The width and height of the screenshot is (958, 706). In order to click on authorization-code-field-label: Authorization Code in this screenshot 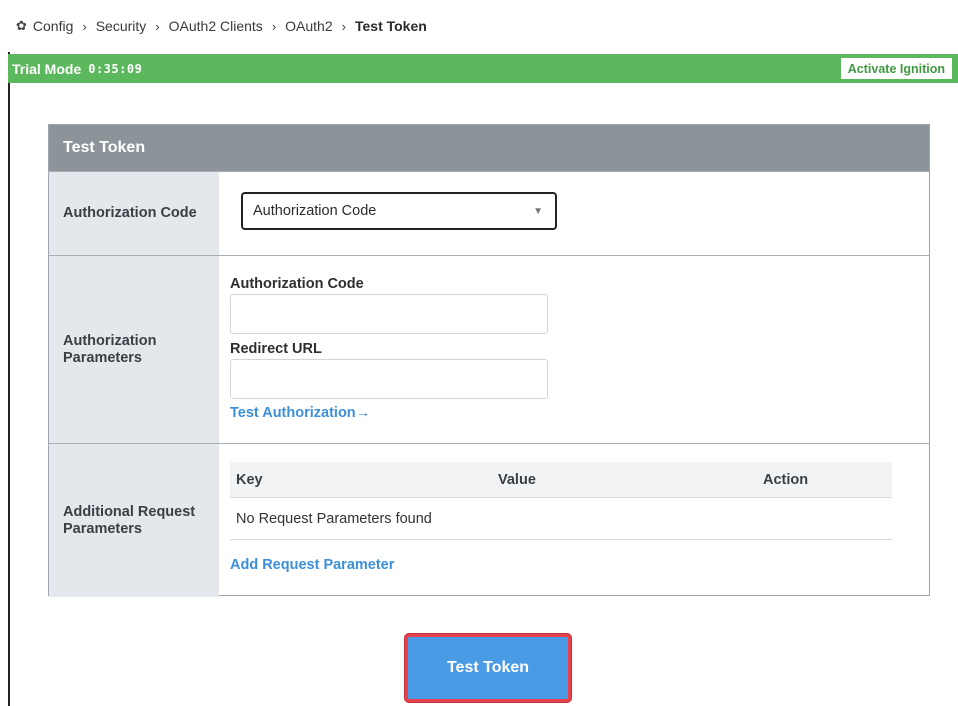, I will do `click(297, 284)`.